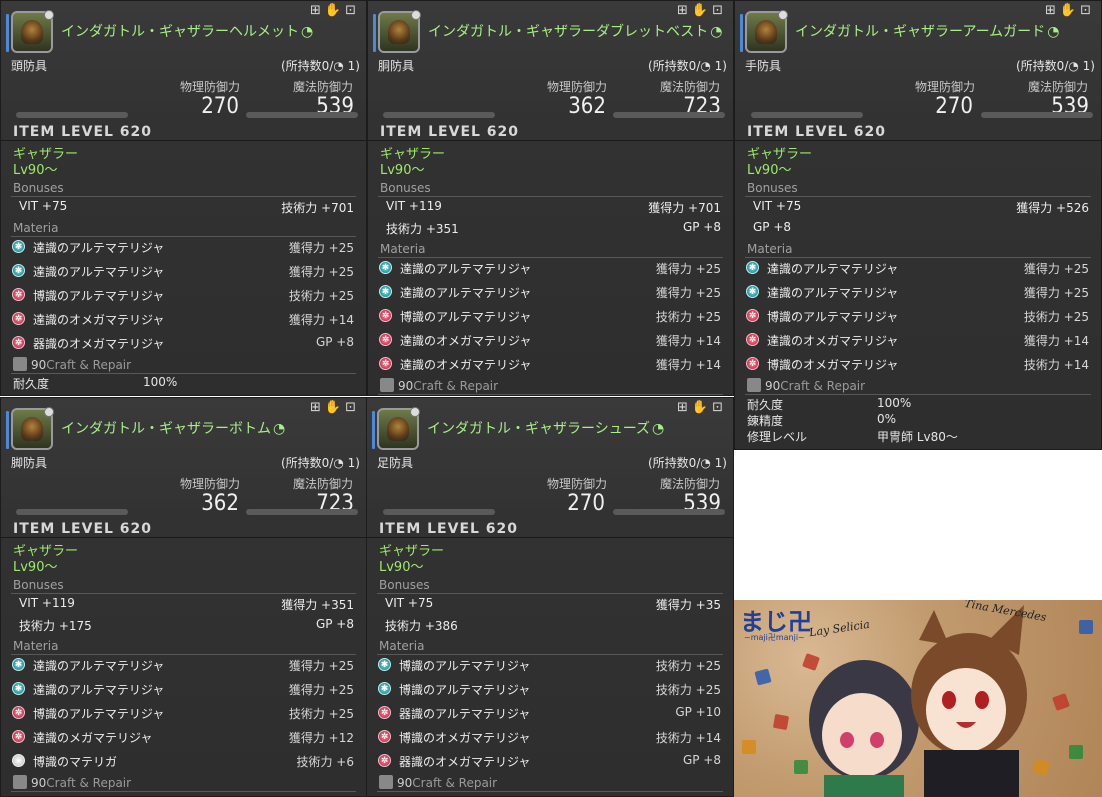  What do you see at coordinates (72, 782) in the screenshot?
I see `craft-repair-row: 90Craft & Repair` at bounding box center [72, 782].